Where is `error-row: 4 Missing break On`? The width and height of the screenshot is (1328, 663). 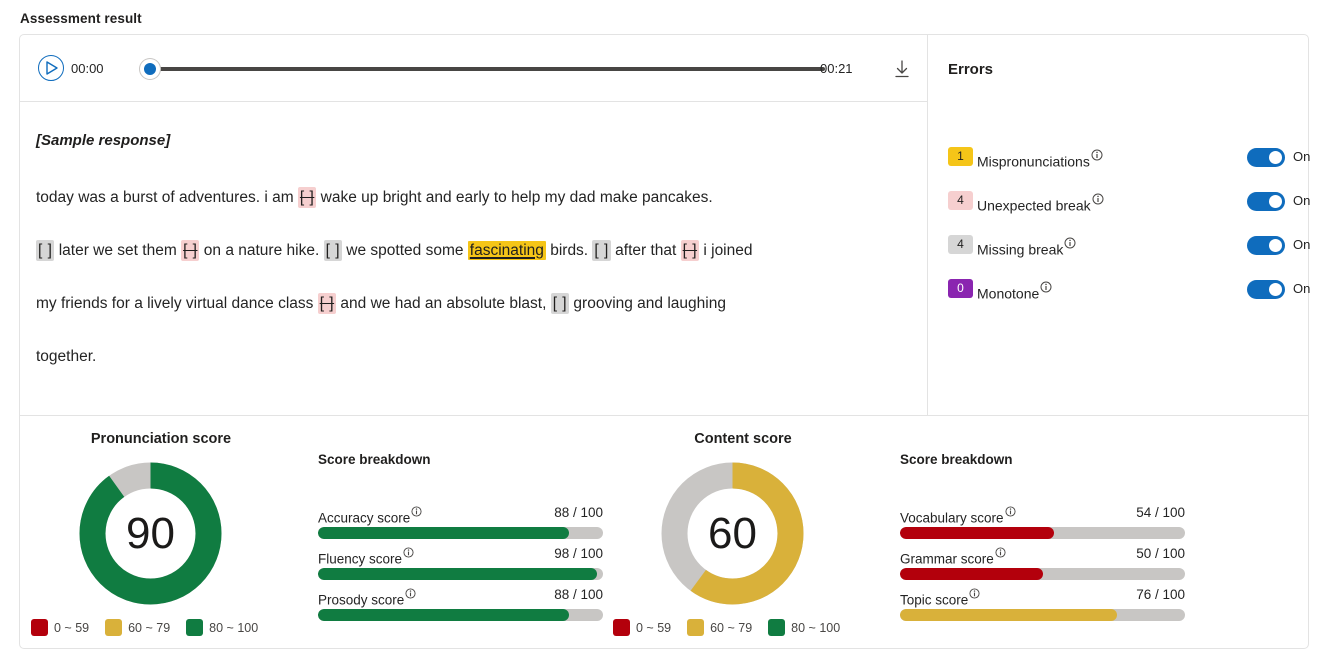 error-row: 4 Missing break On is located at coordinates (1129, 246).